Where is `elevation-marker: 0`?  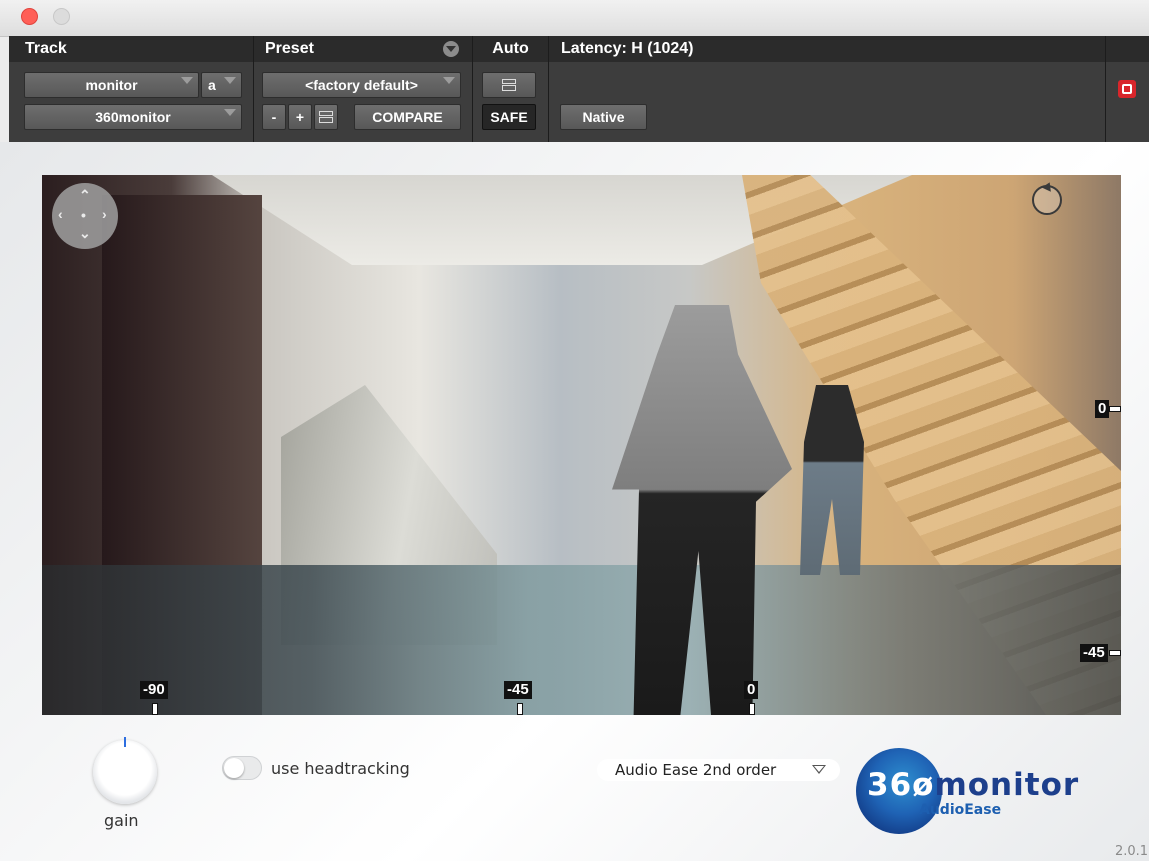 elevation-marker: 0 is located at coordinates (1102, 409).